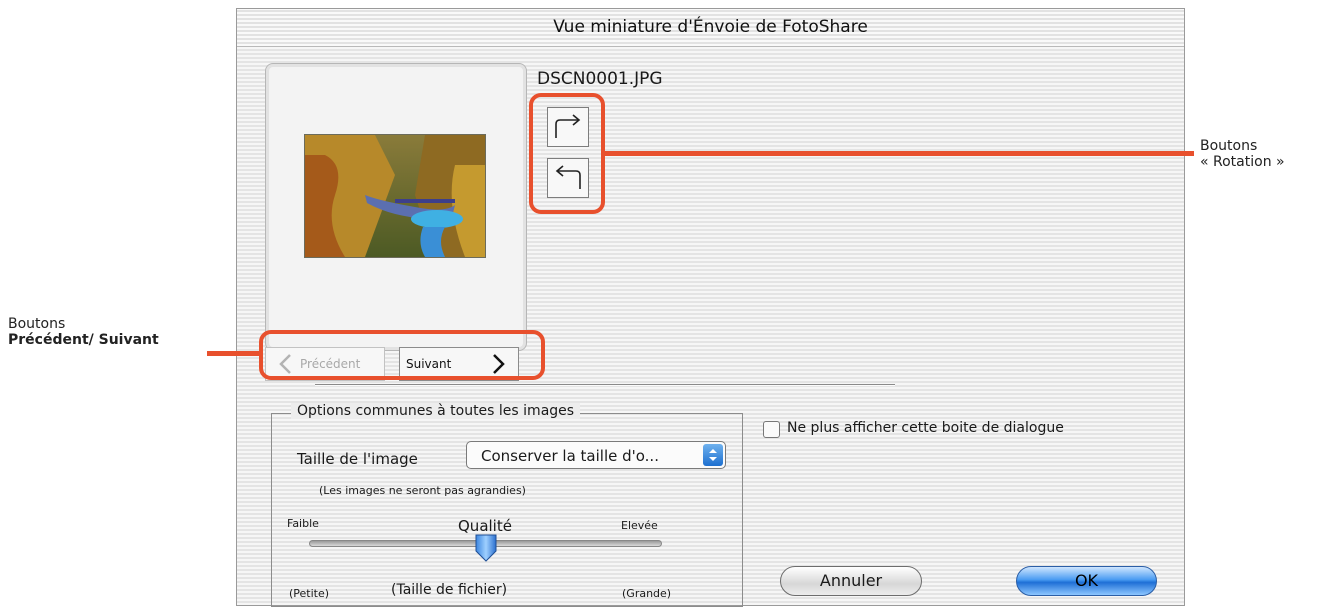 The width and height of the screenshot is (1325, 607). What do you see at coordinates (402, 355) in the screenshot?
I see `nav-highlight` at bounding box center [402, 355].